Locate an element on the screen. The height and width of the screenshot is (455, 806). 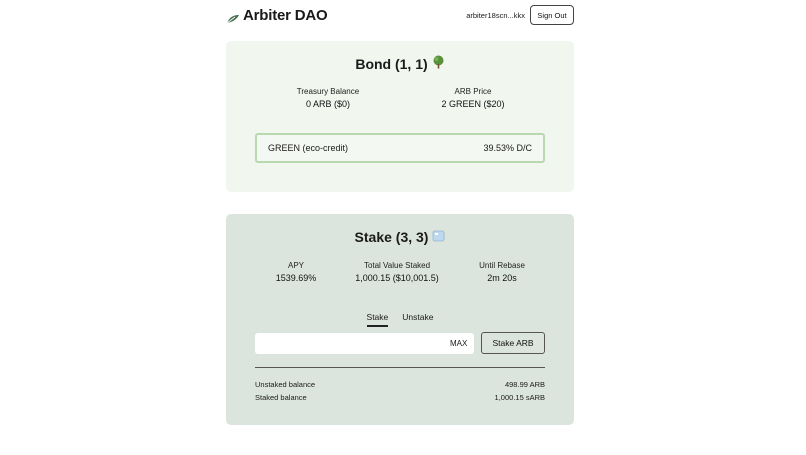
stake-title: Stake (3, 3) is located at coordinates (400, 237).